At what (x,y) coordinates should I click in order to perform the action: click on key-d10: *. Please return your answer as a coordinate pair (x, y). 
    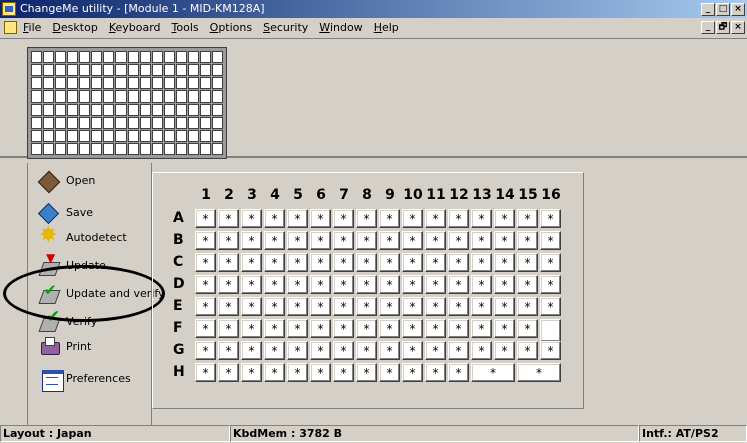
    Looking at the image, I should click on (412, 284).